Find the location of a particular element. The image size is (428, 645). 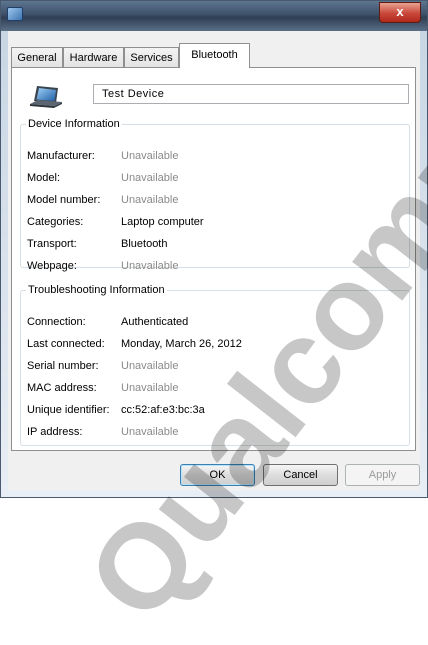

trouble-value: cc:52:af:e3:bc:3a is located at coordinates (163, 410).